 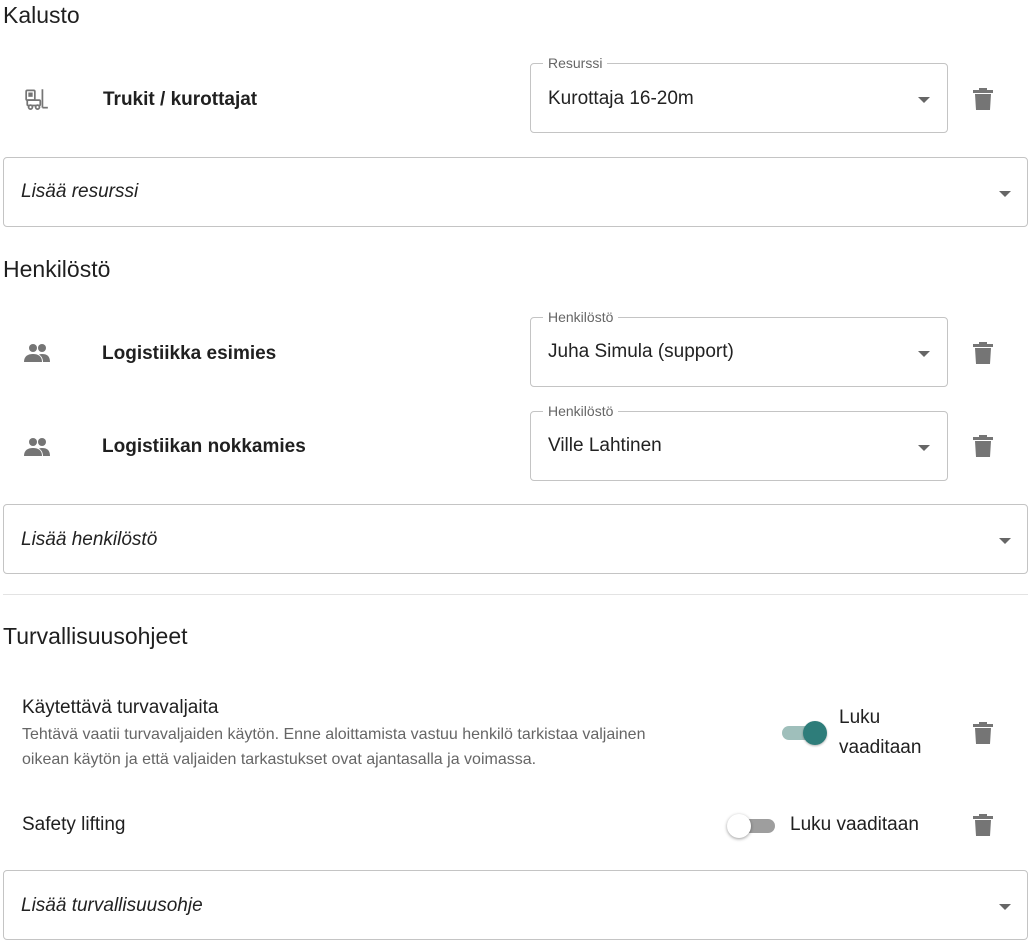 What do you see at coordinates (739, 442) in the screenshot?
I see `personnel-select: Henkilöstö Ville Lahtinen` at bounding box center [739, 442].